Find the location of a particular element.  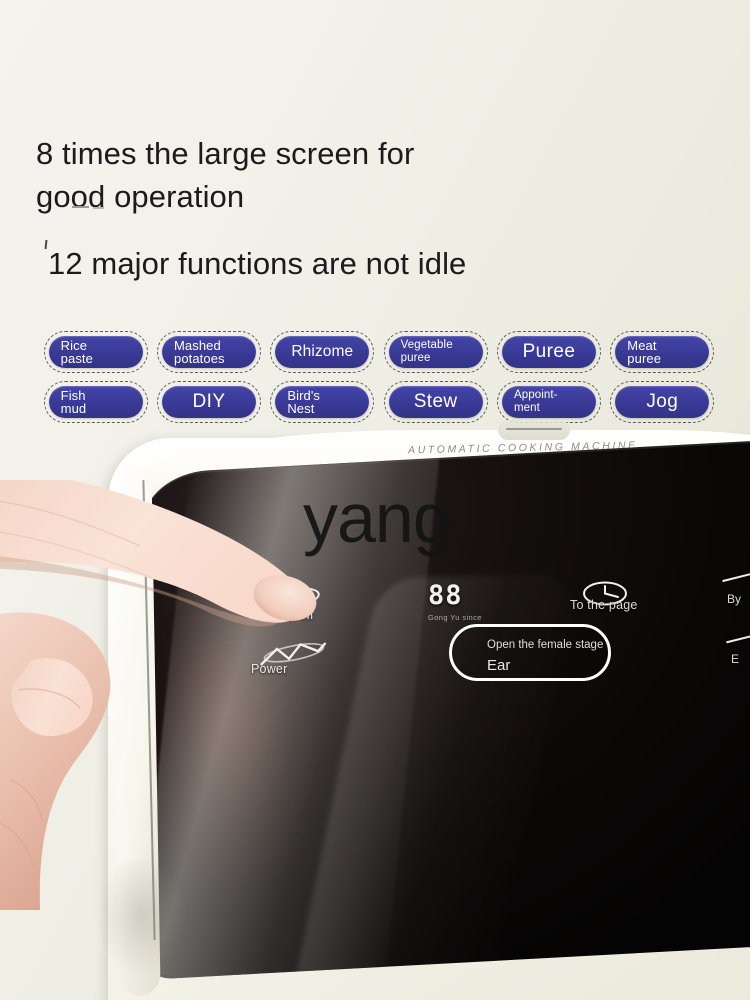

pill-cell: Appoint- ment is located at coordinates (548, 402).